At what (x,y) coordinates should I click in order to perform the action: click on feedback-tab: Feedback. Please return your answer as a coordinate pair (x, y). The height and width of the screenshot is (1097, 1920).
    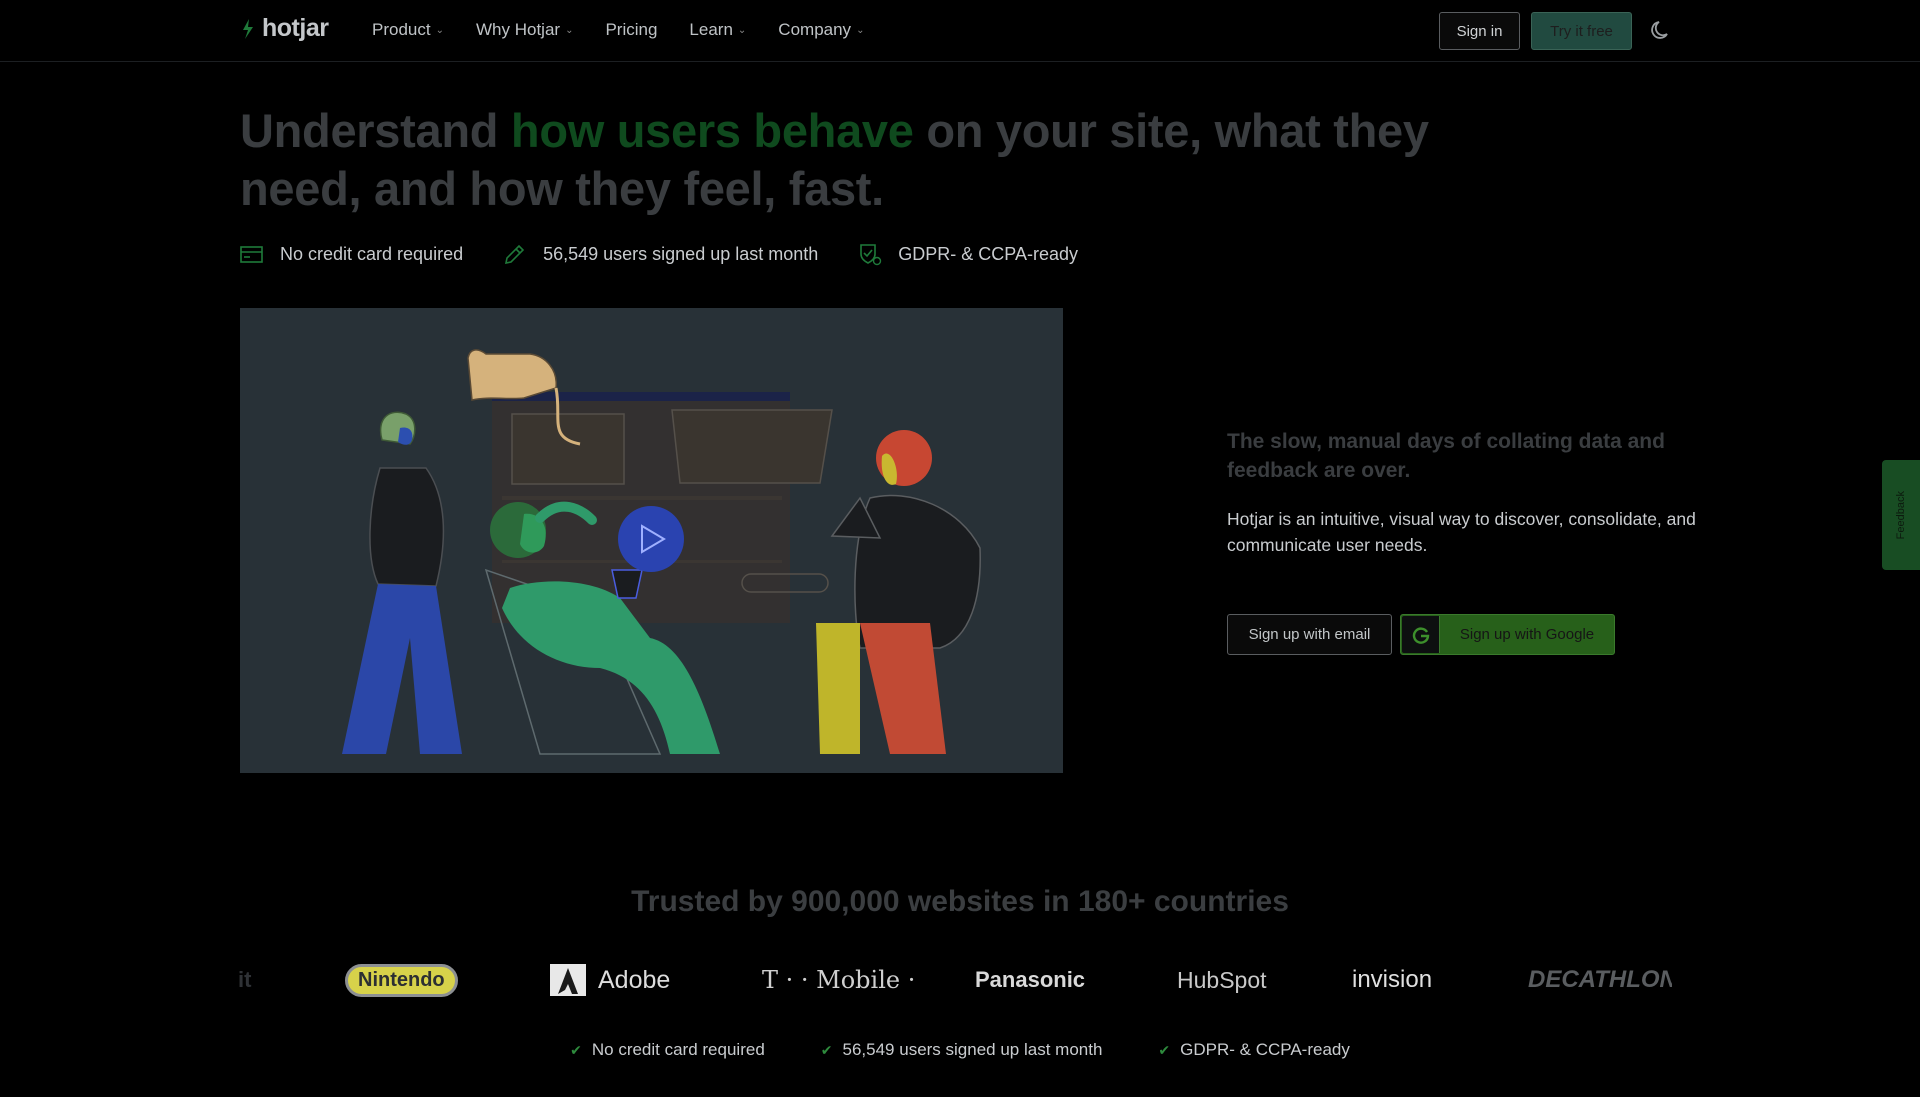
    Looking at the image, I should click on (1901, 515).